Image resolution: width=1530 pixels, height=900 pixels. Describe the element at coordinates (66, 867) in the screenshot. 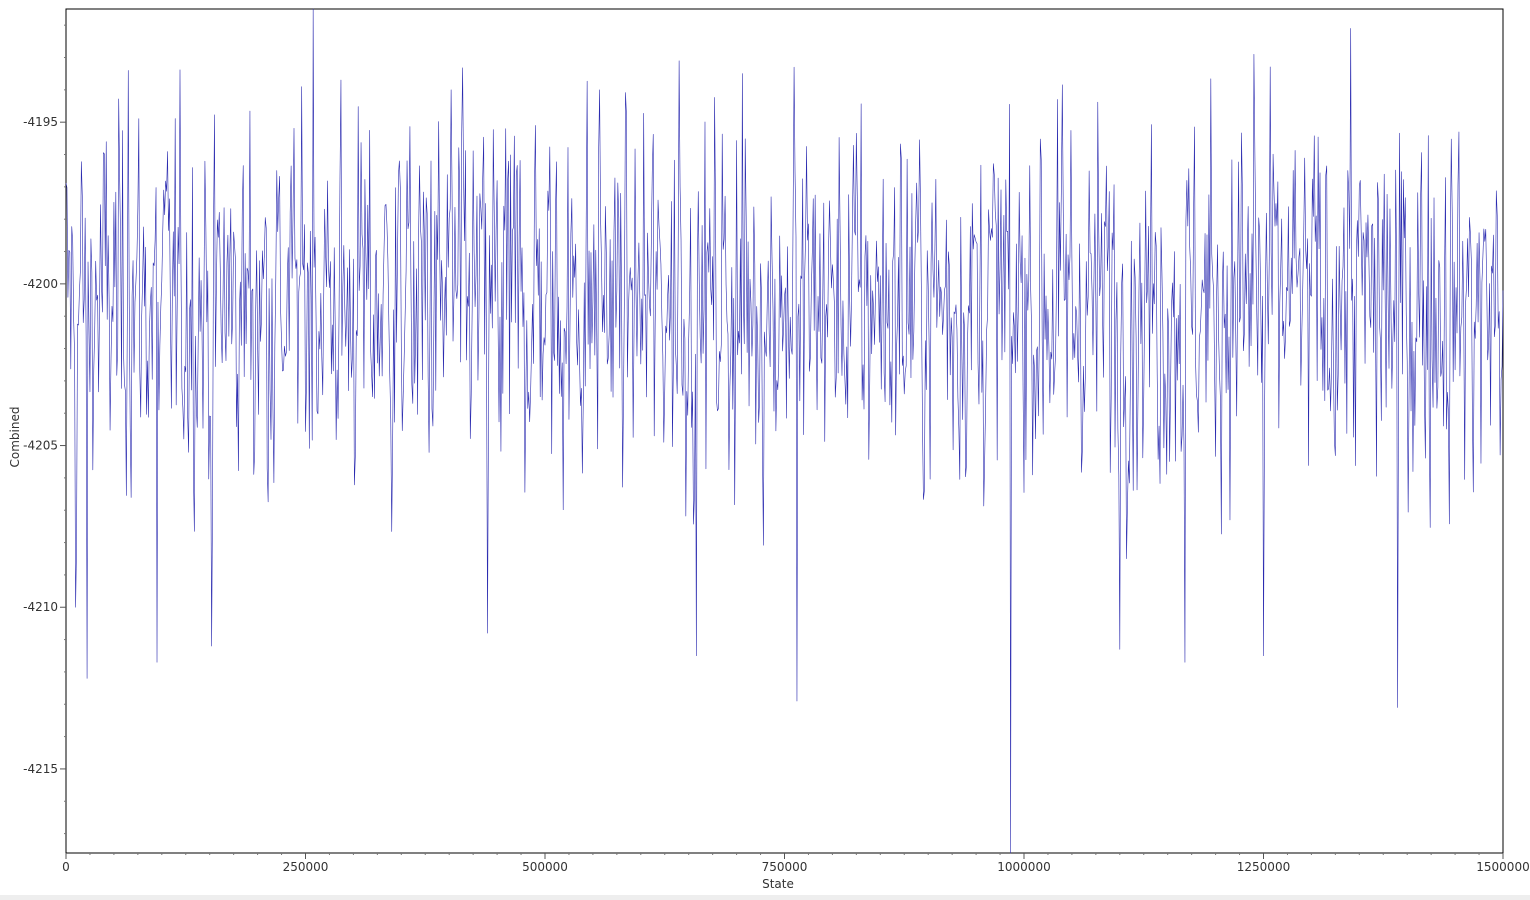

I see `x-tick-label: 0` at that location.